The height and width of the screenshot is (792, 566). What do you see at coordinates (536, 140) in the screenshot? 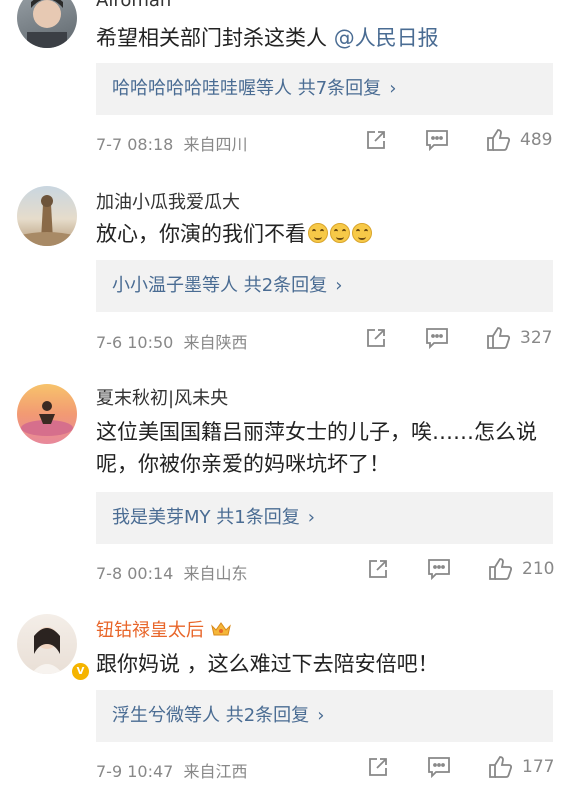
I see `like-count: 489` at bounding box center [536, 140].